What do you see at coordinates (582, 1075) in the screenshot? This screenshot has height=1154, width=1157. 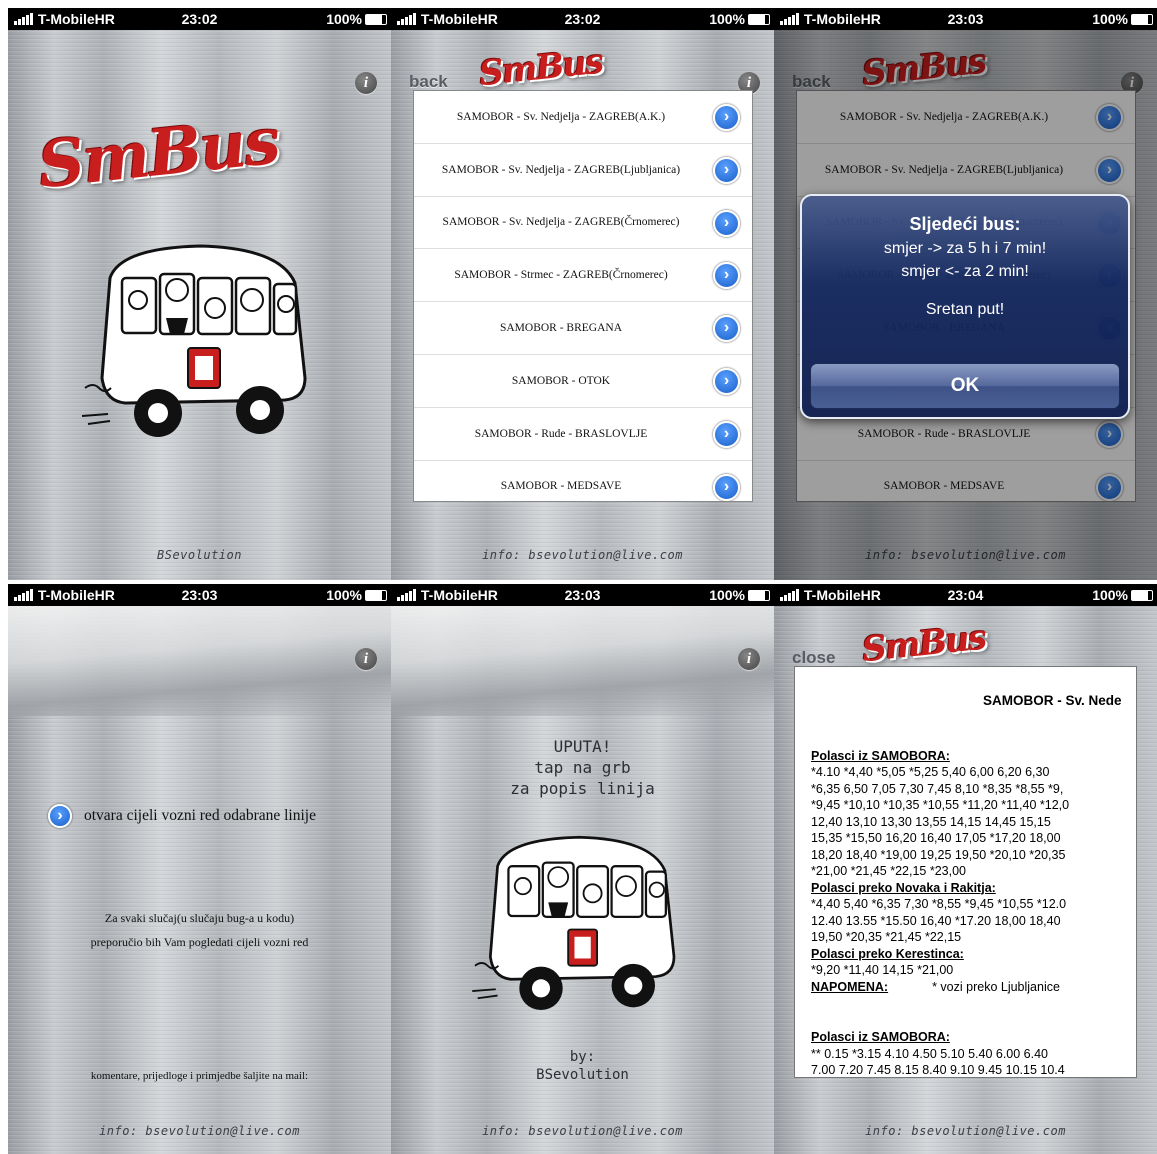 I see `author-label: BSevolution` at bounding box center [582, 1075].